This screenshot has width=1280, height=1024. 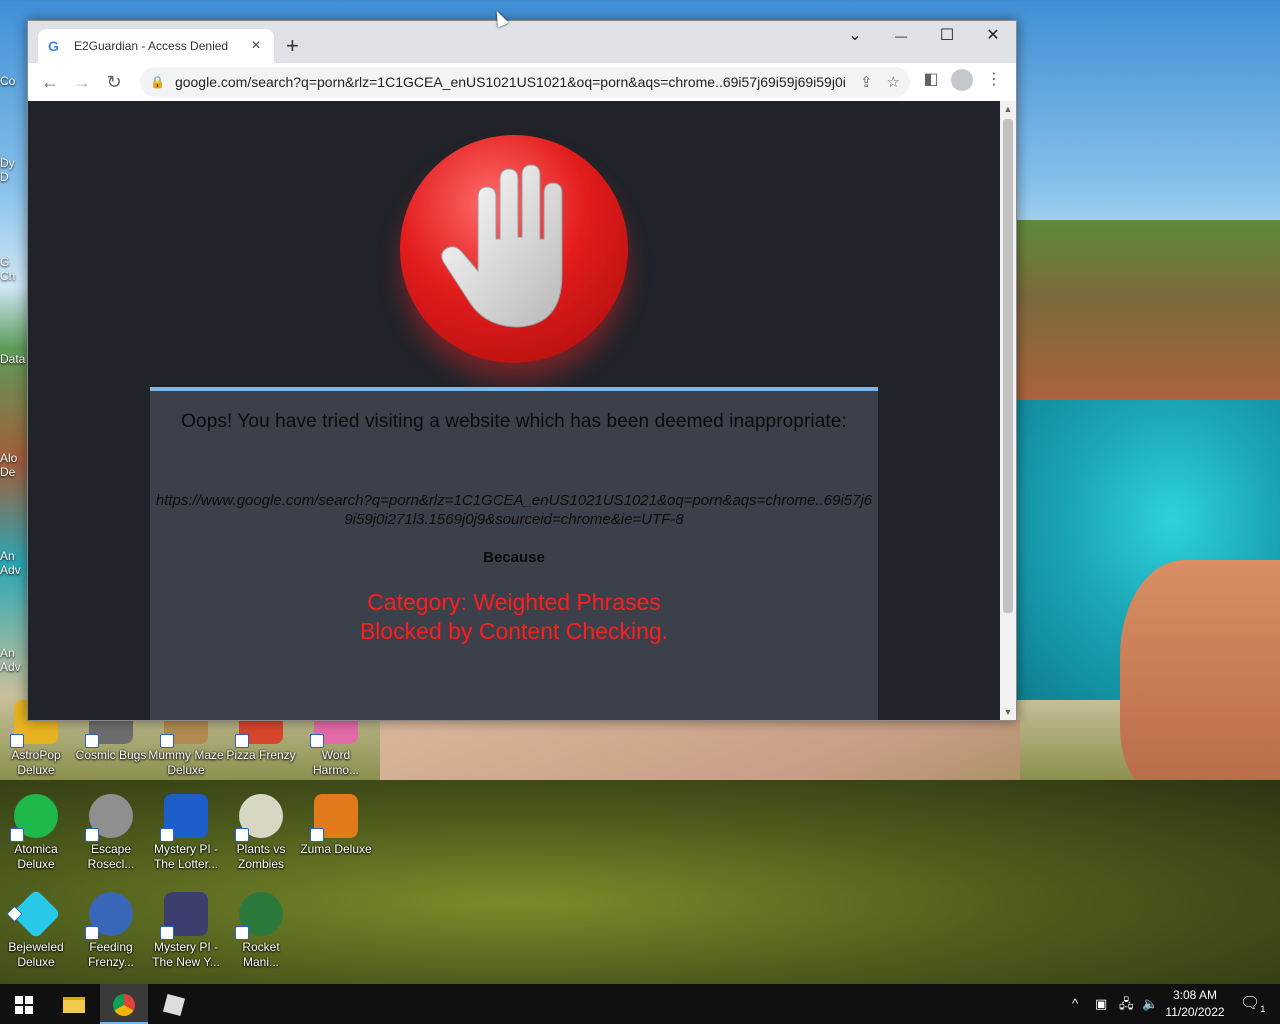 I want to click on file-explorer-button, so click(x=74, y=1004).